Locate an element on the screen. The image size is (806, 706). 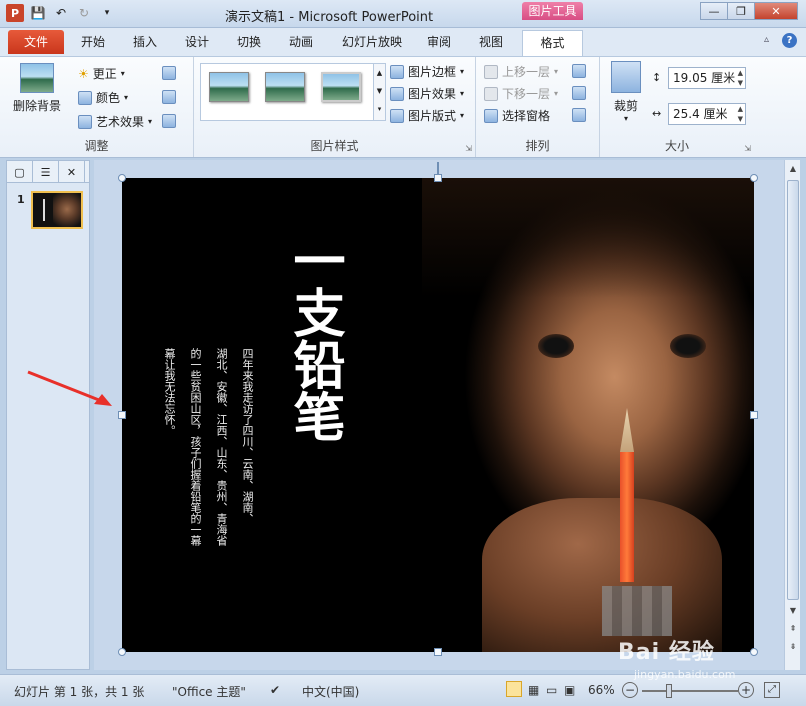
previous-slide-icon: ⇞ is located at coordinates (793, 629).